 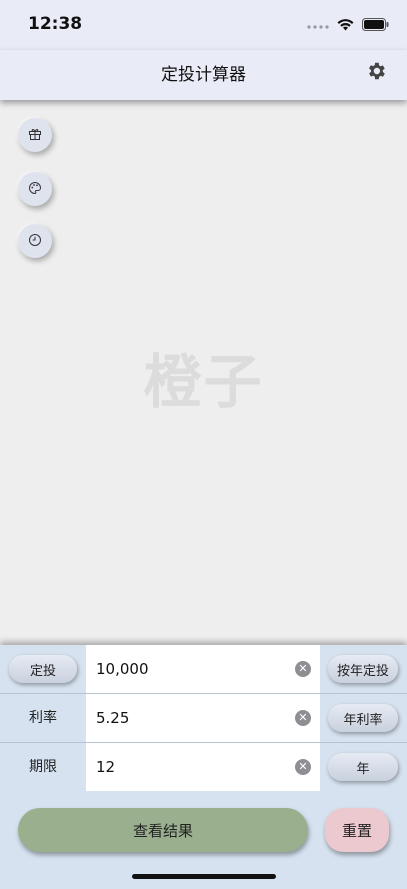 I want to click on history-button, so click(x=35, y=241).